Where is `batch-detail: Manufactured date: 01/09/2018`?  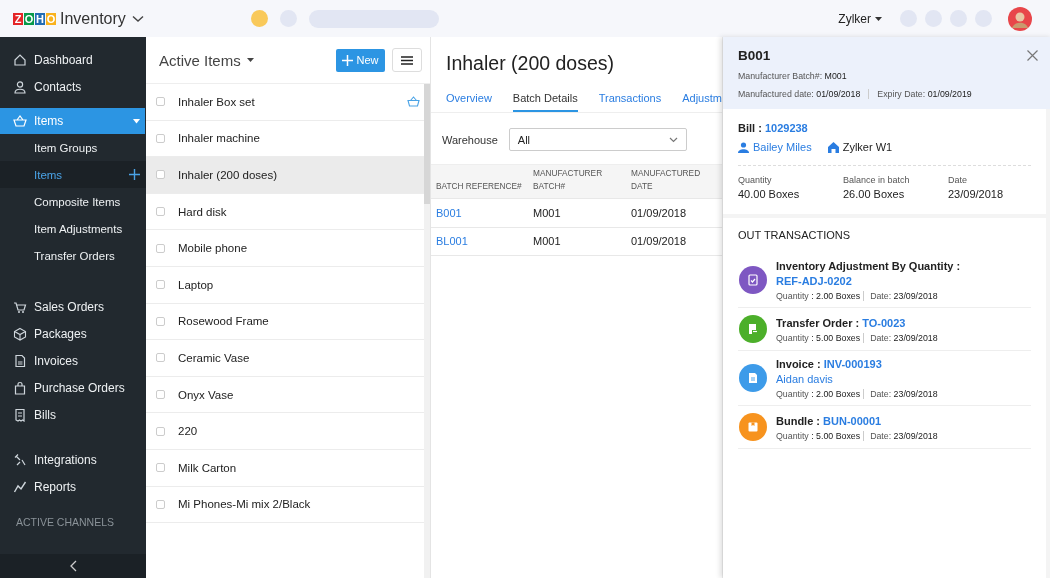
batch-detail: Manufactured date: 01/09/2018 is located at coordinates (799, 94).